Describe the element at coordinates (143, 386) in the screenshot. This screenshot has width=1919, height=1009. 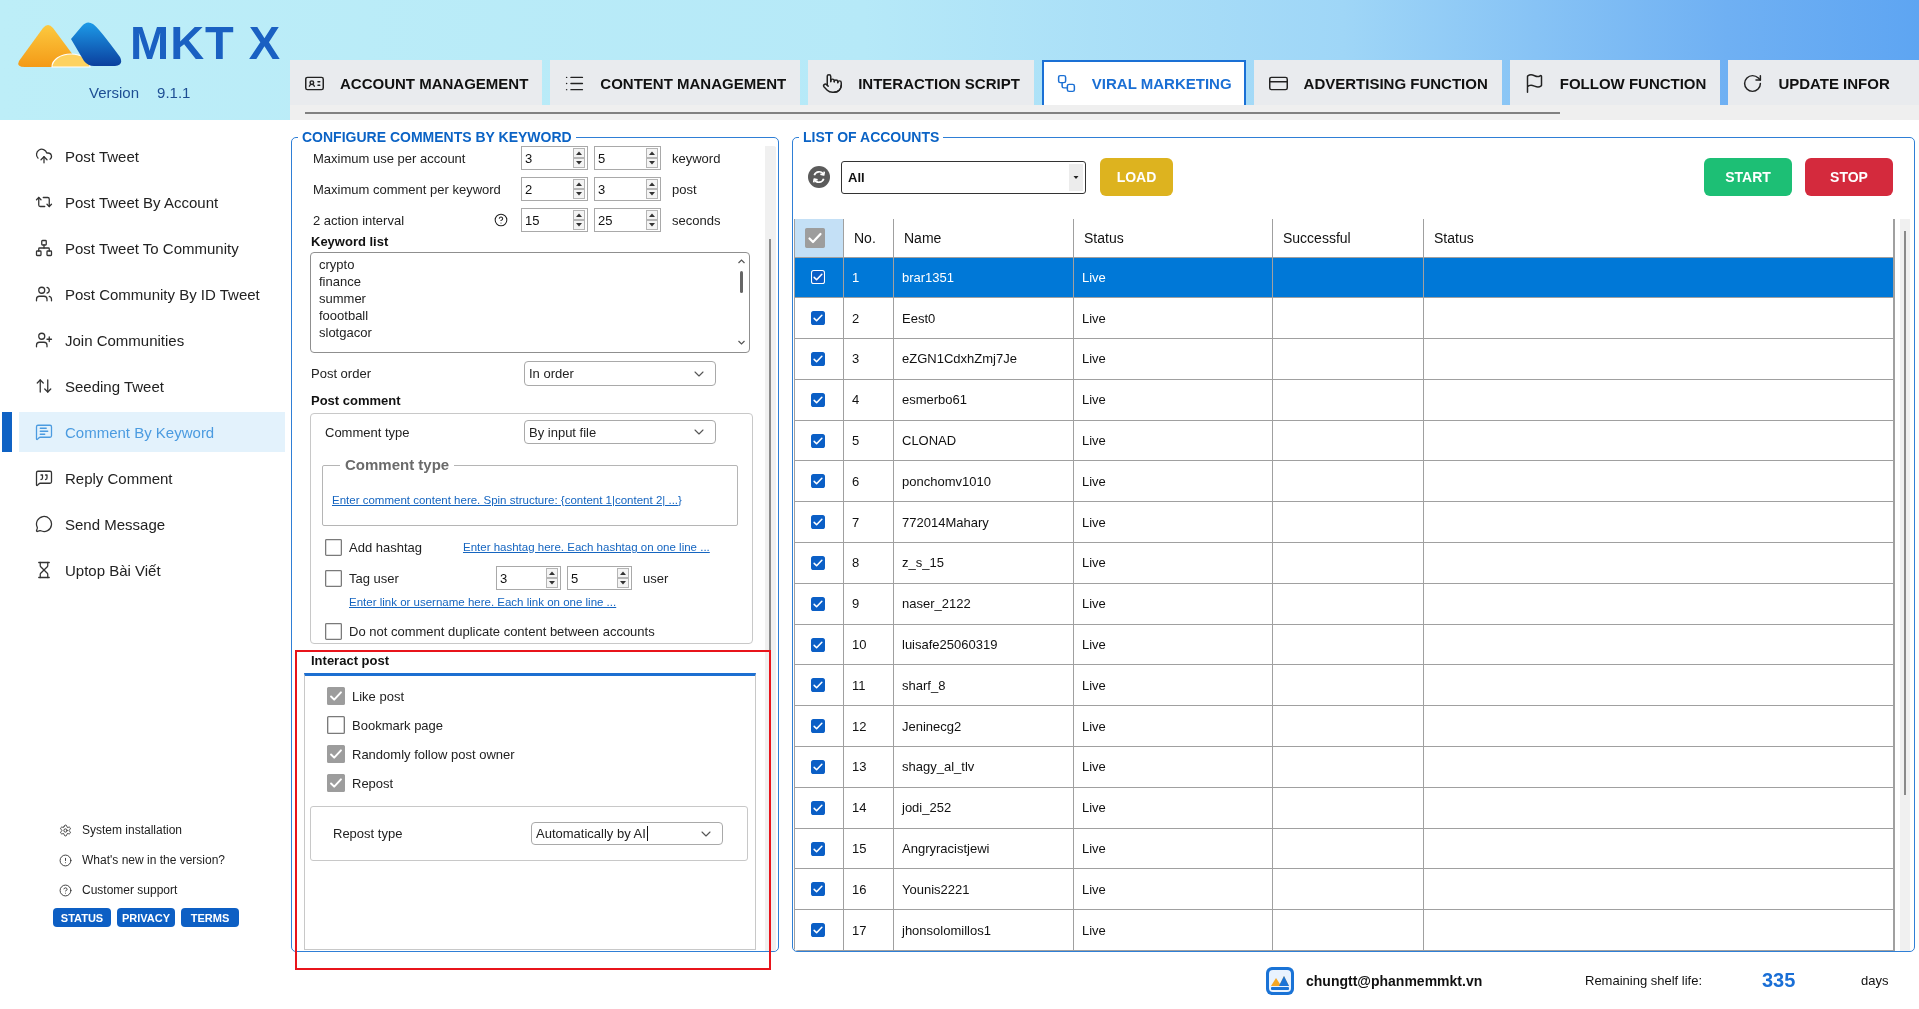
I see `sidebar-item: Seeding Tweet` at that location.